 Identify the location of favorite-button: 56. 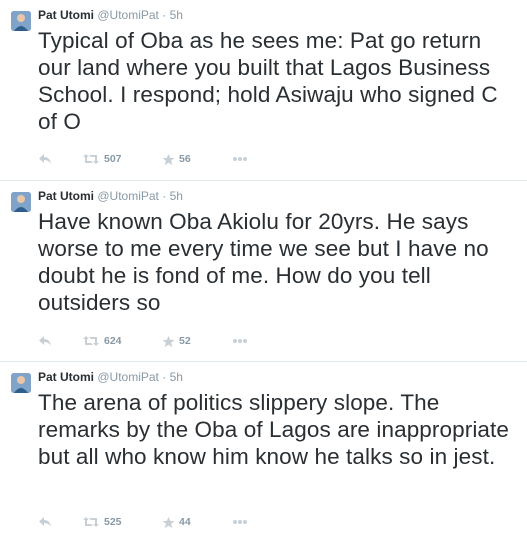
(176, 159).